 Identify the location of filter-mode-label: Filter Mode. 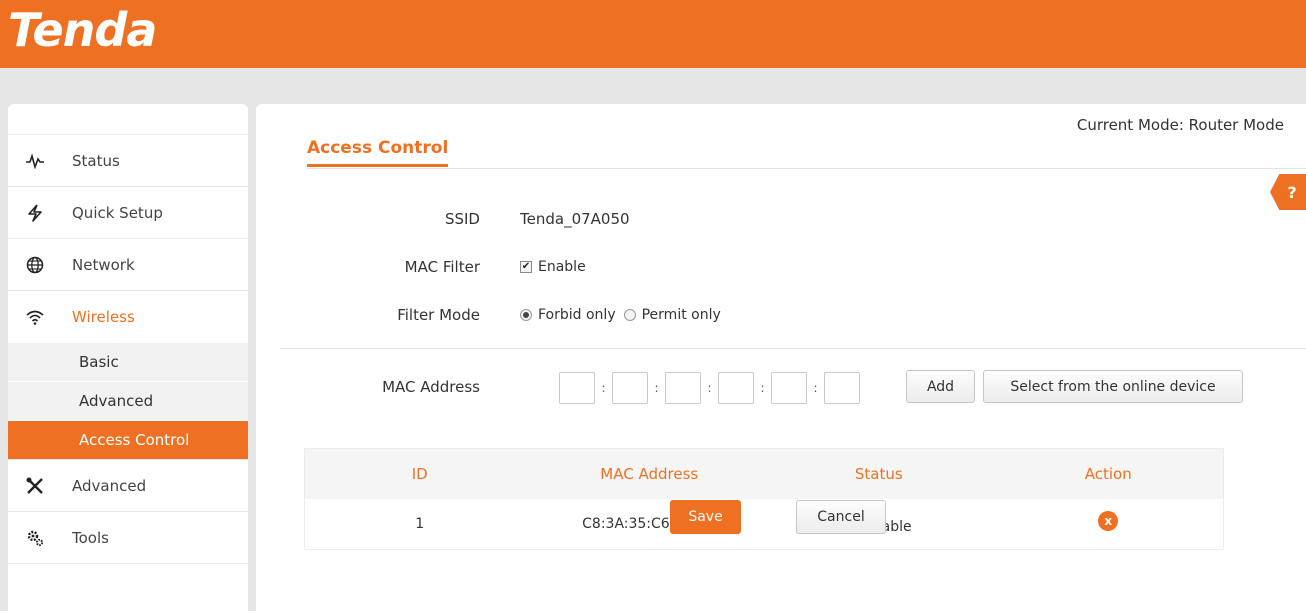
(438, 315).